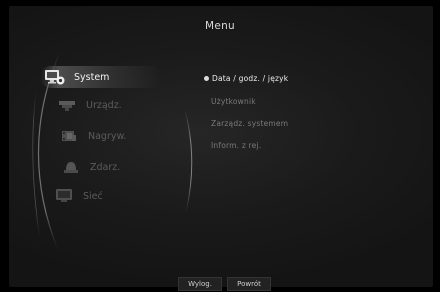  I want to click on submenu-item-log-info: Inform. z rej., so click(236, 145).